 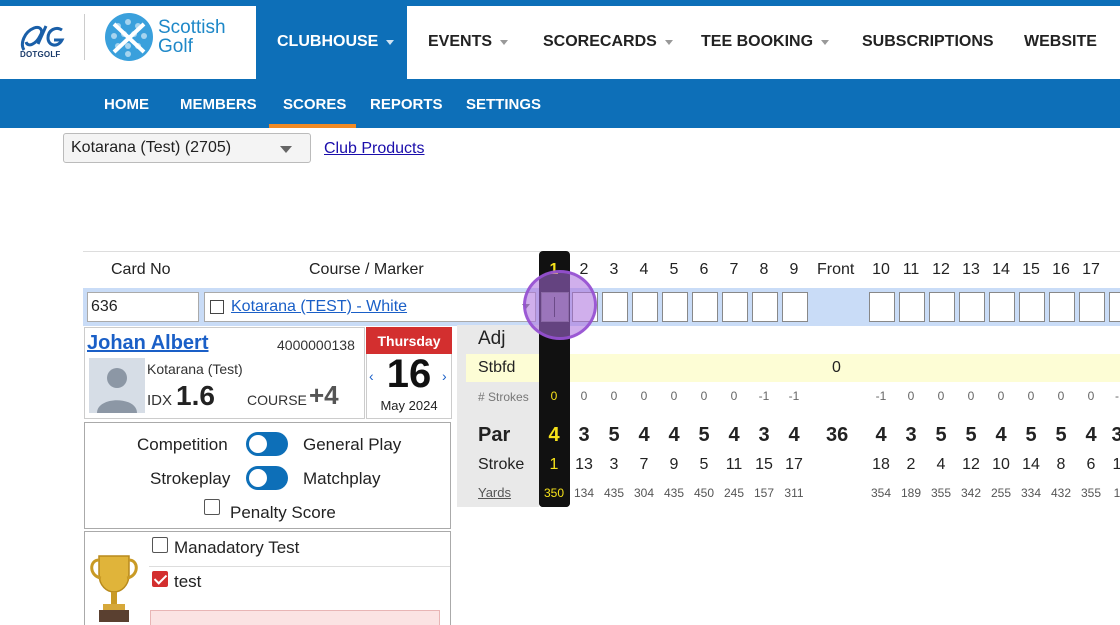 I want to click on trophy-label: test, so click(x=187, y=582).